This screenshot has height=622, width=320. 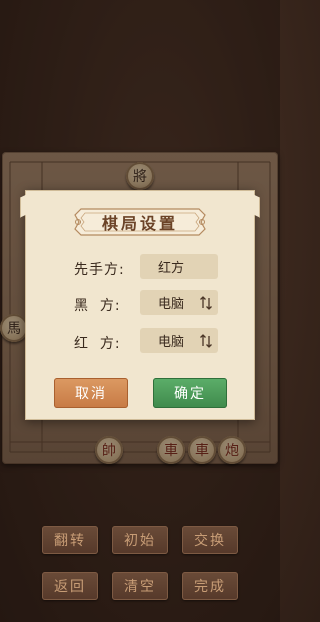 I want to click on flip-label: 翻转, so click(x=70, y=541).